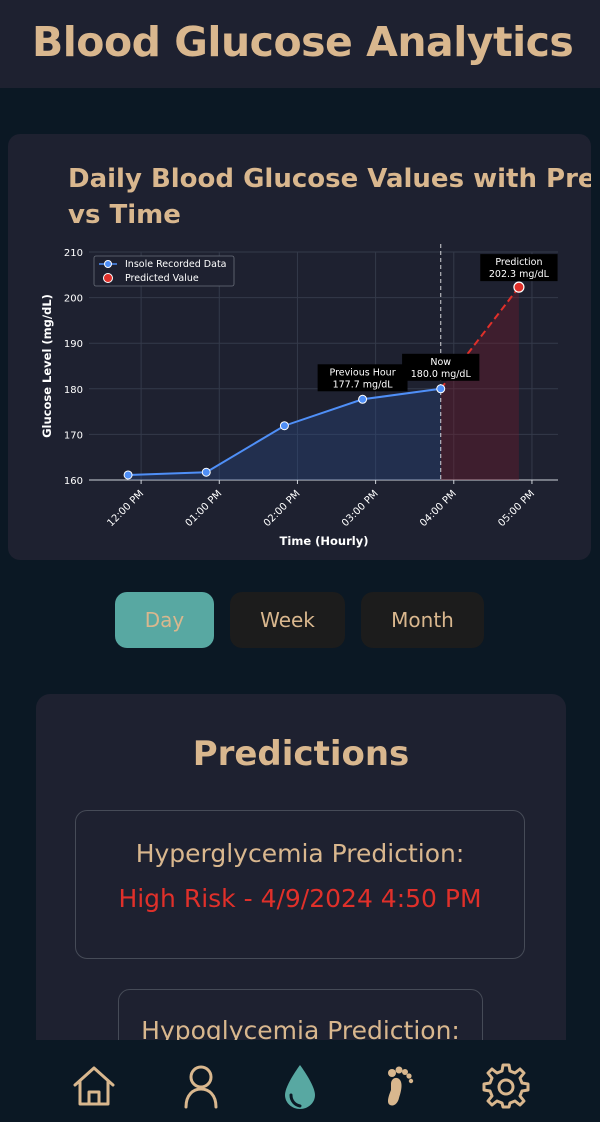 The height and width of the screenshot is (1122, 600). Describe the element at coordinates (176, 264) in the screenshot. I see `legend-recorded-label: Insole Recorded Data` at that location.